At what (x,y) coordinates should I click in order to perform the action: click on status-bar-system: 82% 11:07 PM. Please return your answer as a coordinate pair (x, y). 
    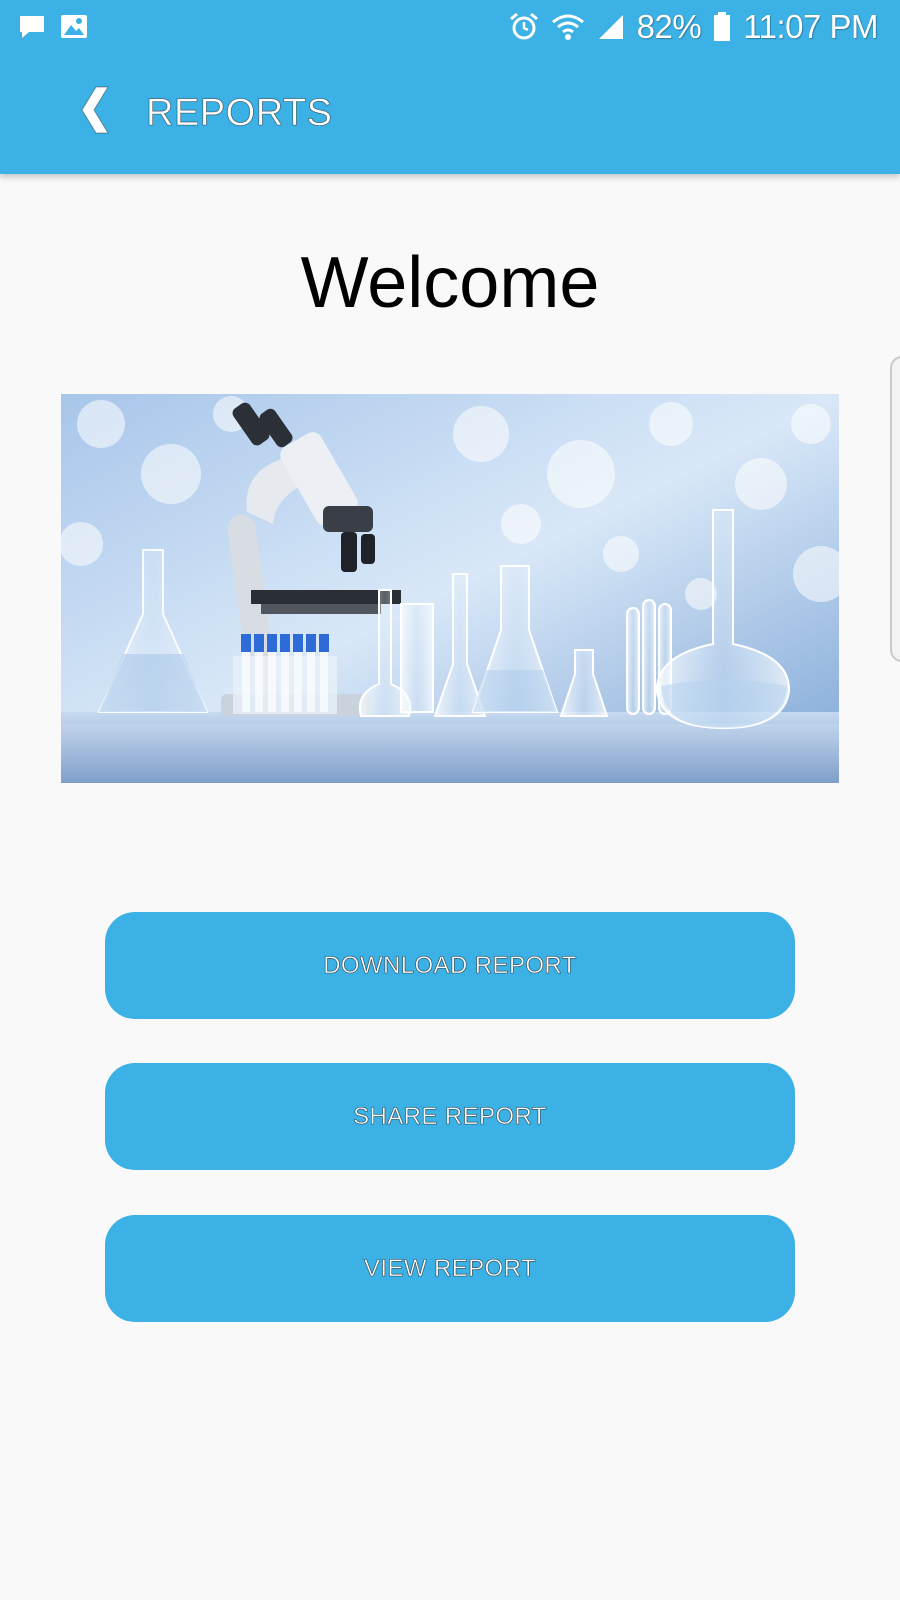
    Looking at the image, I should click on (693, 27).